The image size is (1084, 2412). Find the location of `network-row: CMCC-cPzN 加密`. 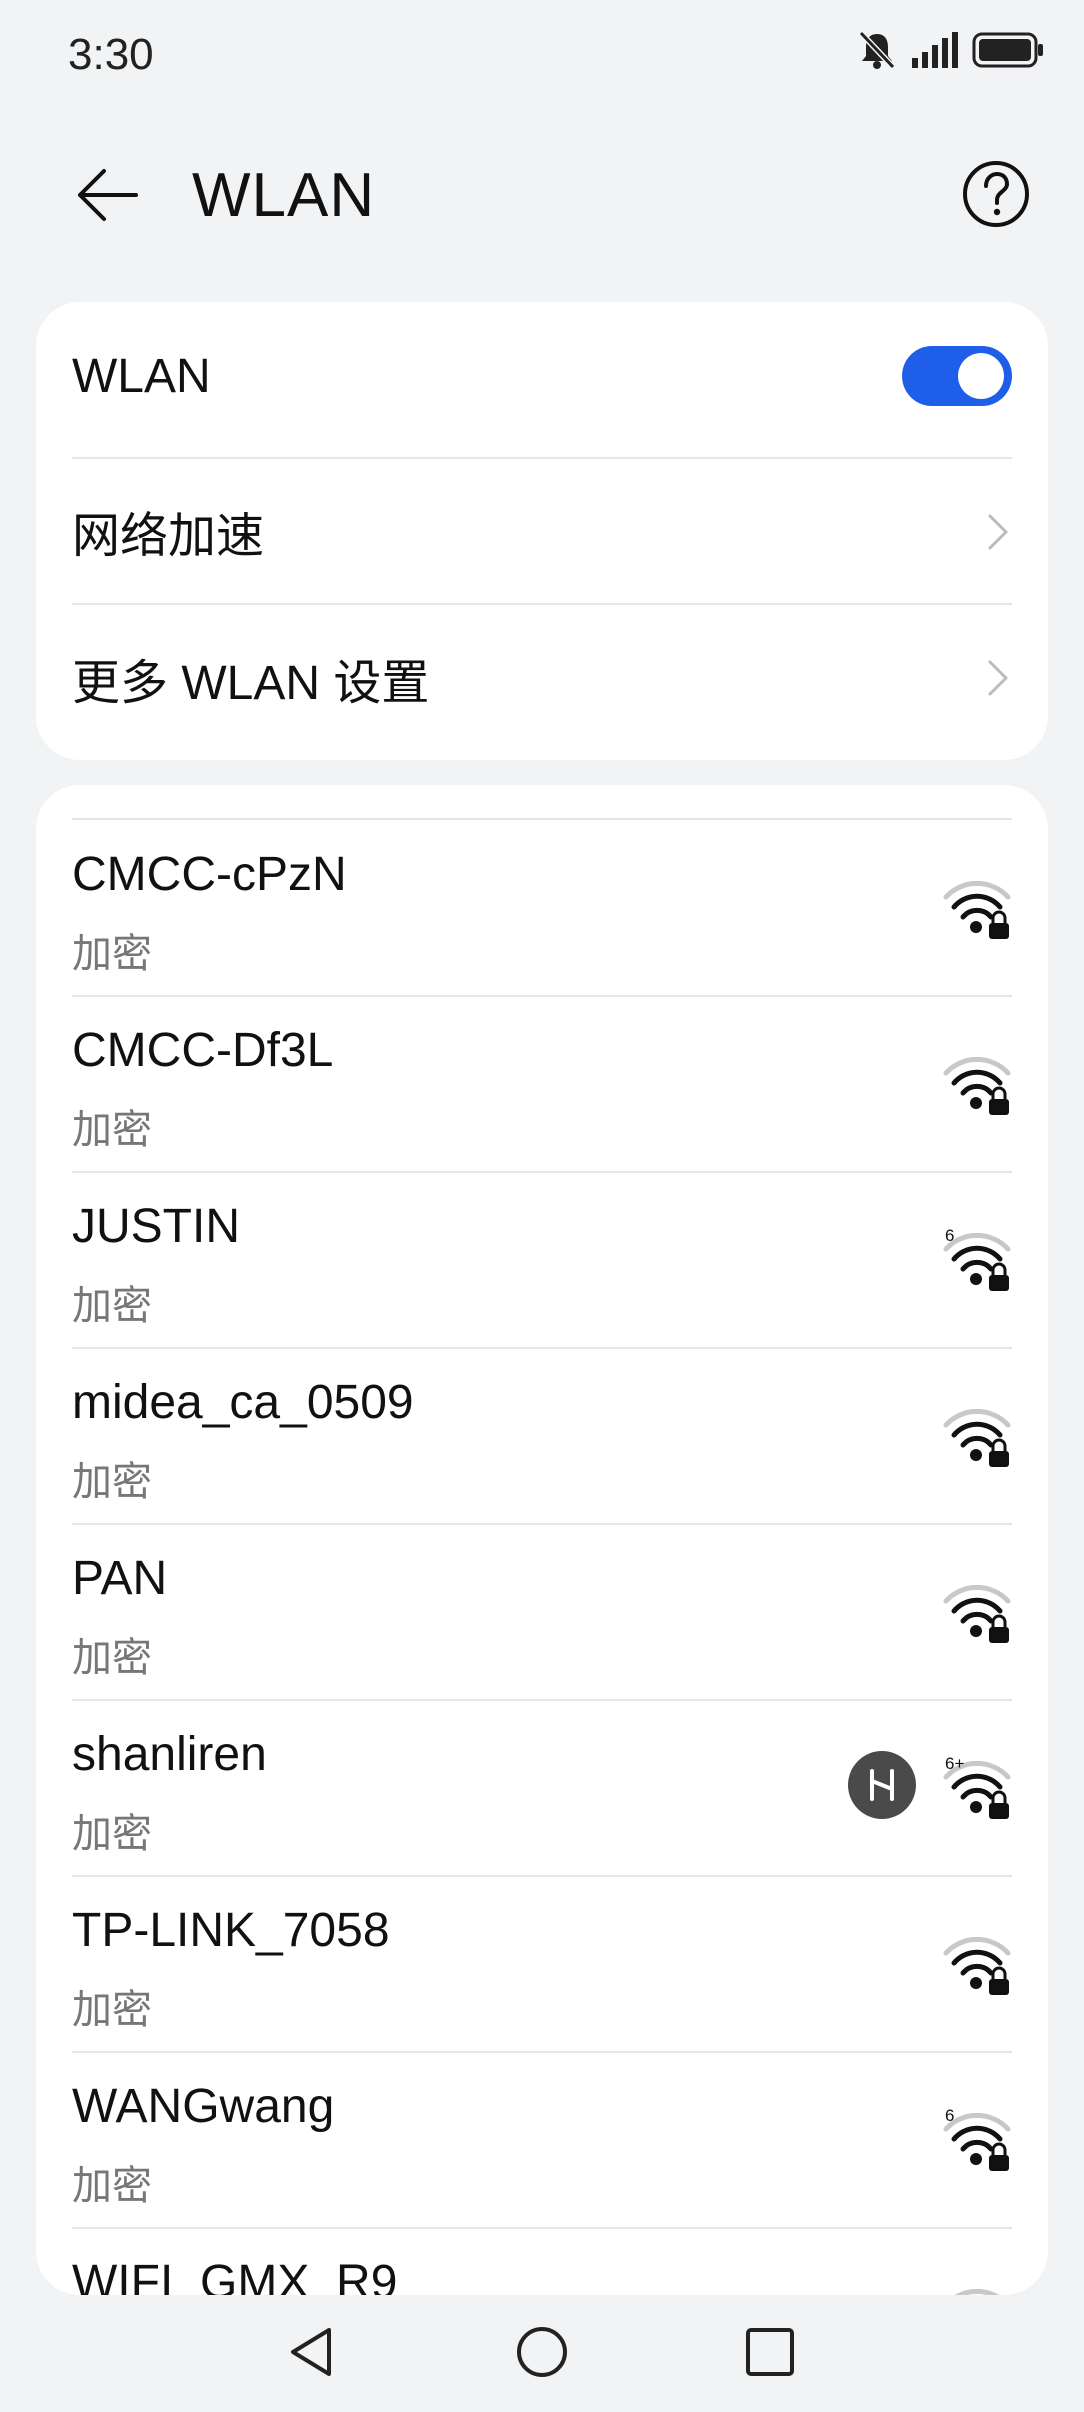

network-row: CMCC-cPzN 加密 is located at coordinates (542, 909).